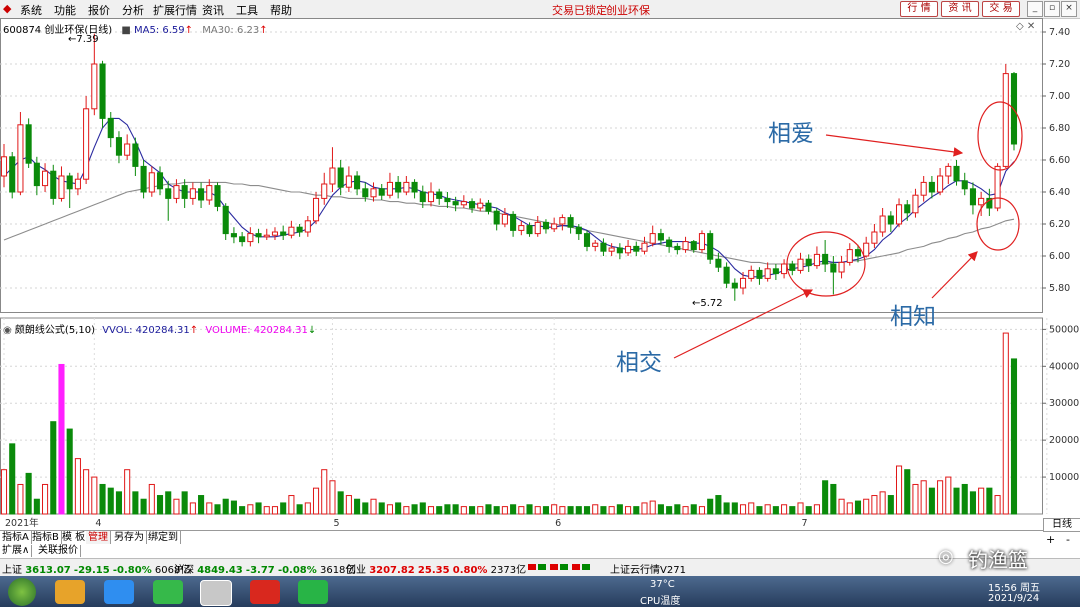 Image resolution: width=1080 pixels, height=607 pixels. What do you see at coordinates (7, 330) in the screenshot?
I see `settings-icon: ◉` at bounding box center [7, 330].